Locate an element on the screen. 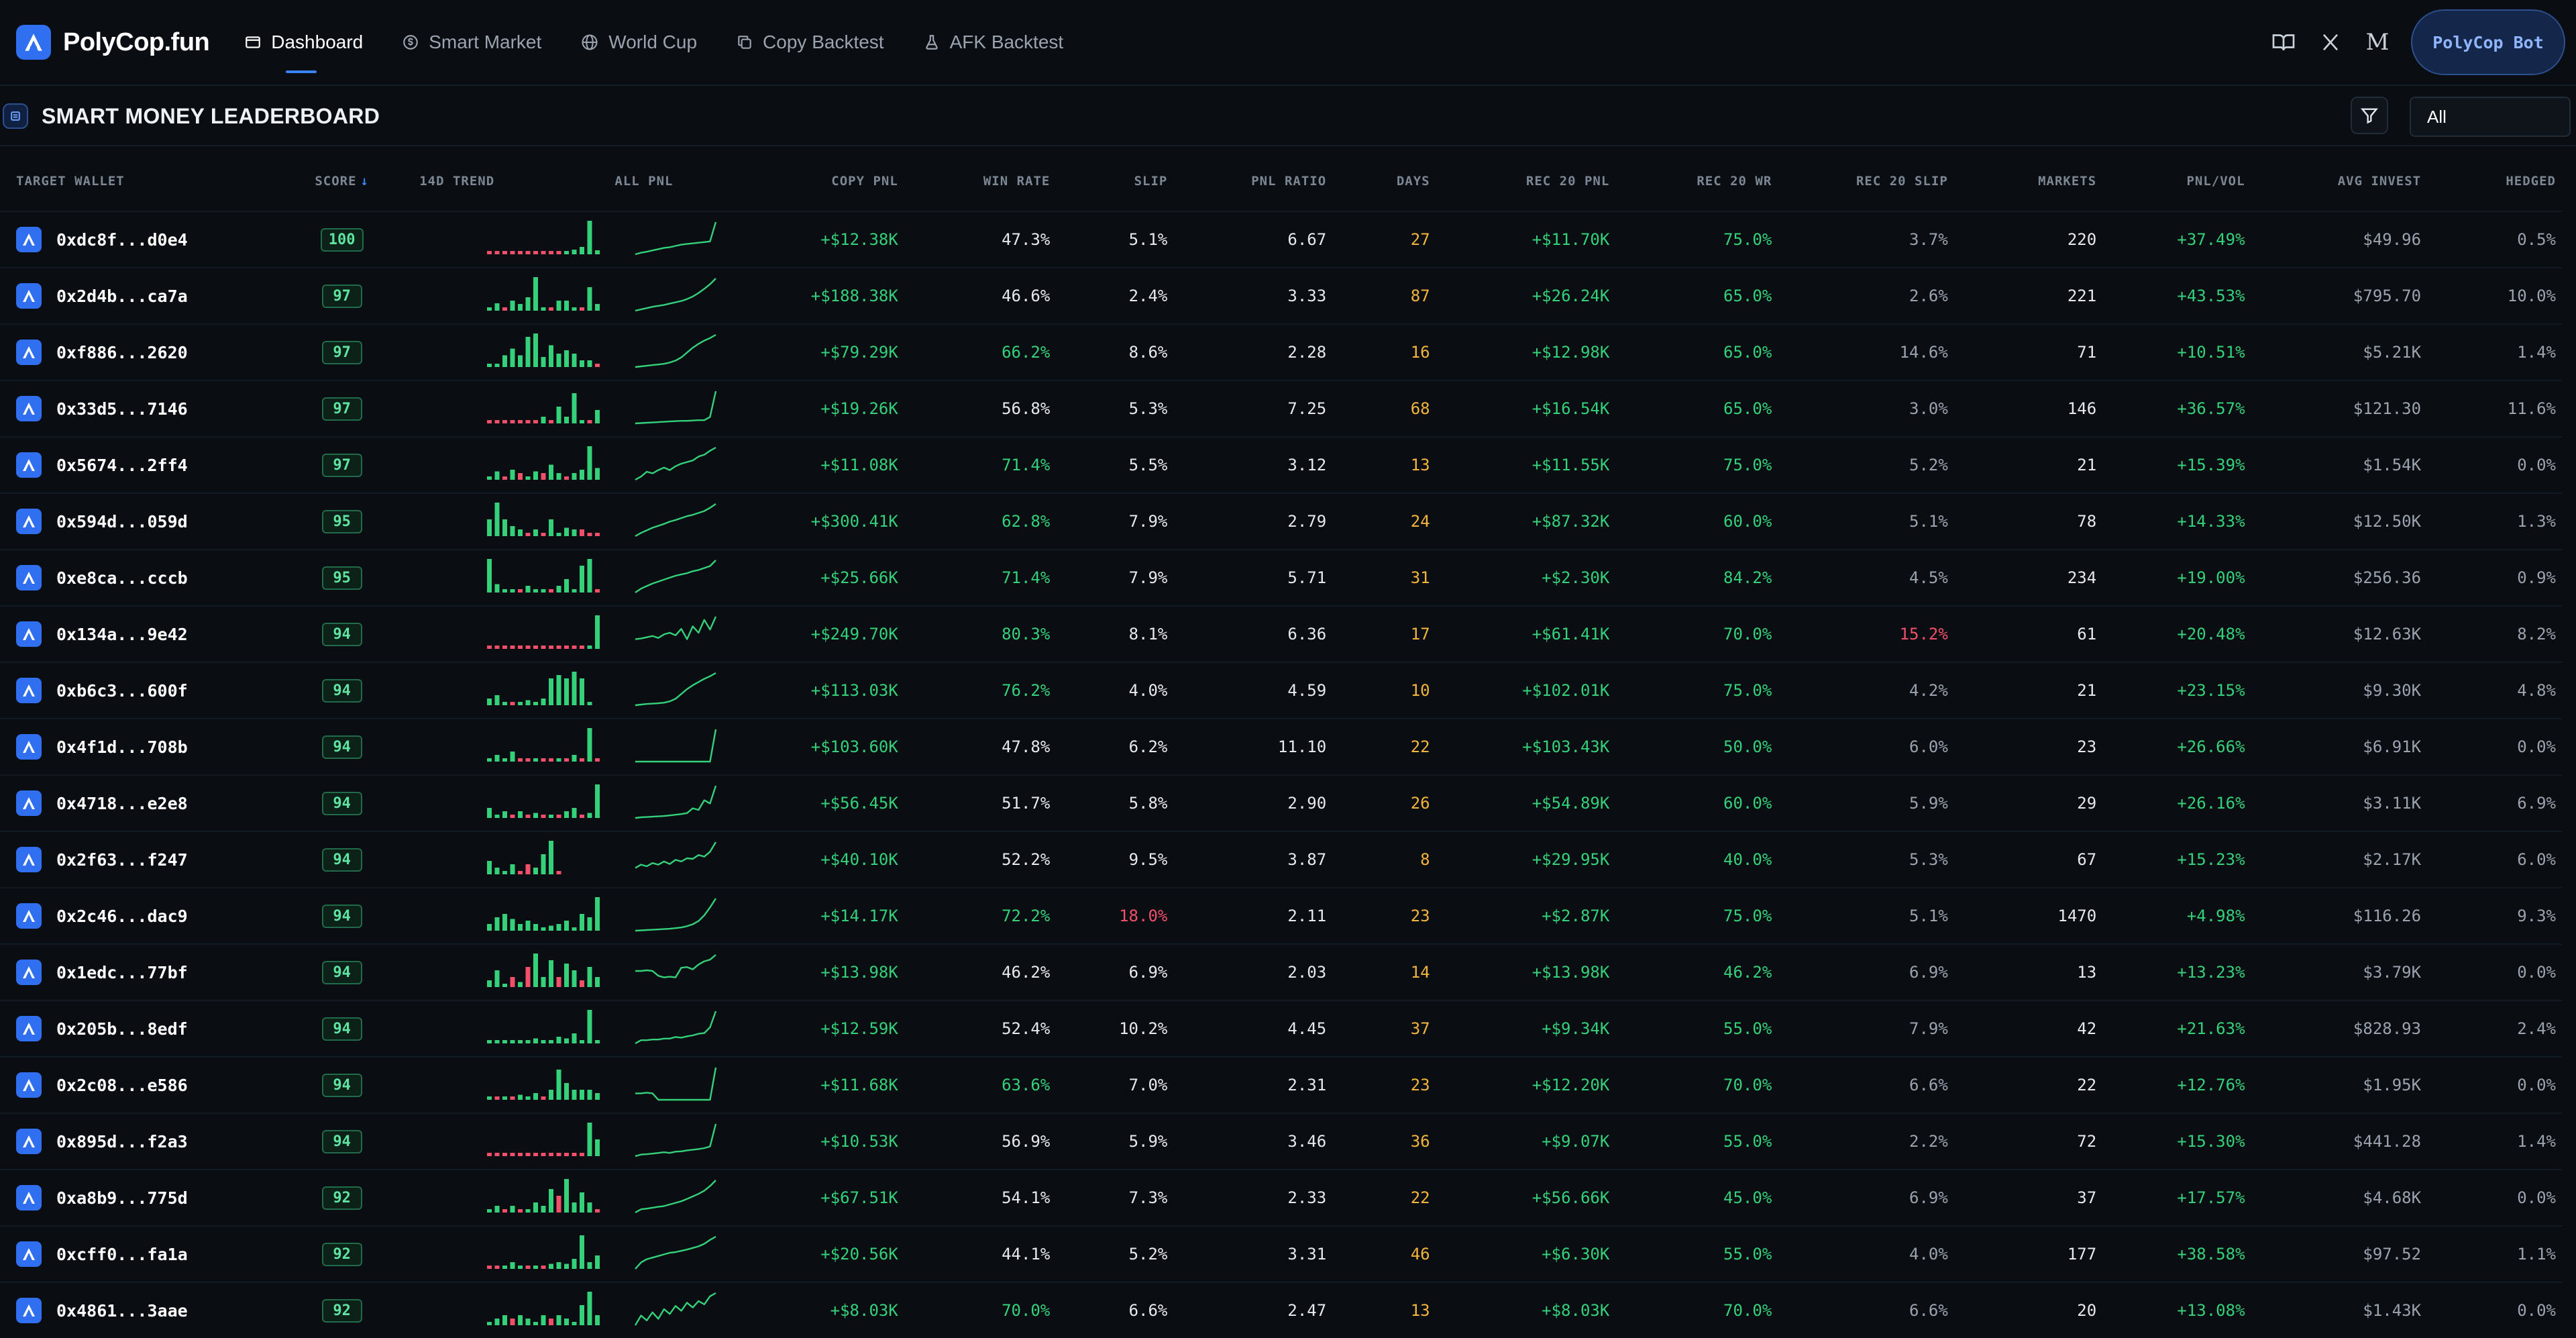 This screenshot has width=2576, height=1338. wallet-cell: 0x4718...e2e8 is located at coordinates (142, 802).